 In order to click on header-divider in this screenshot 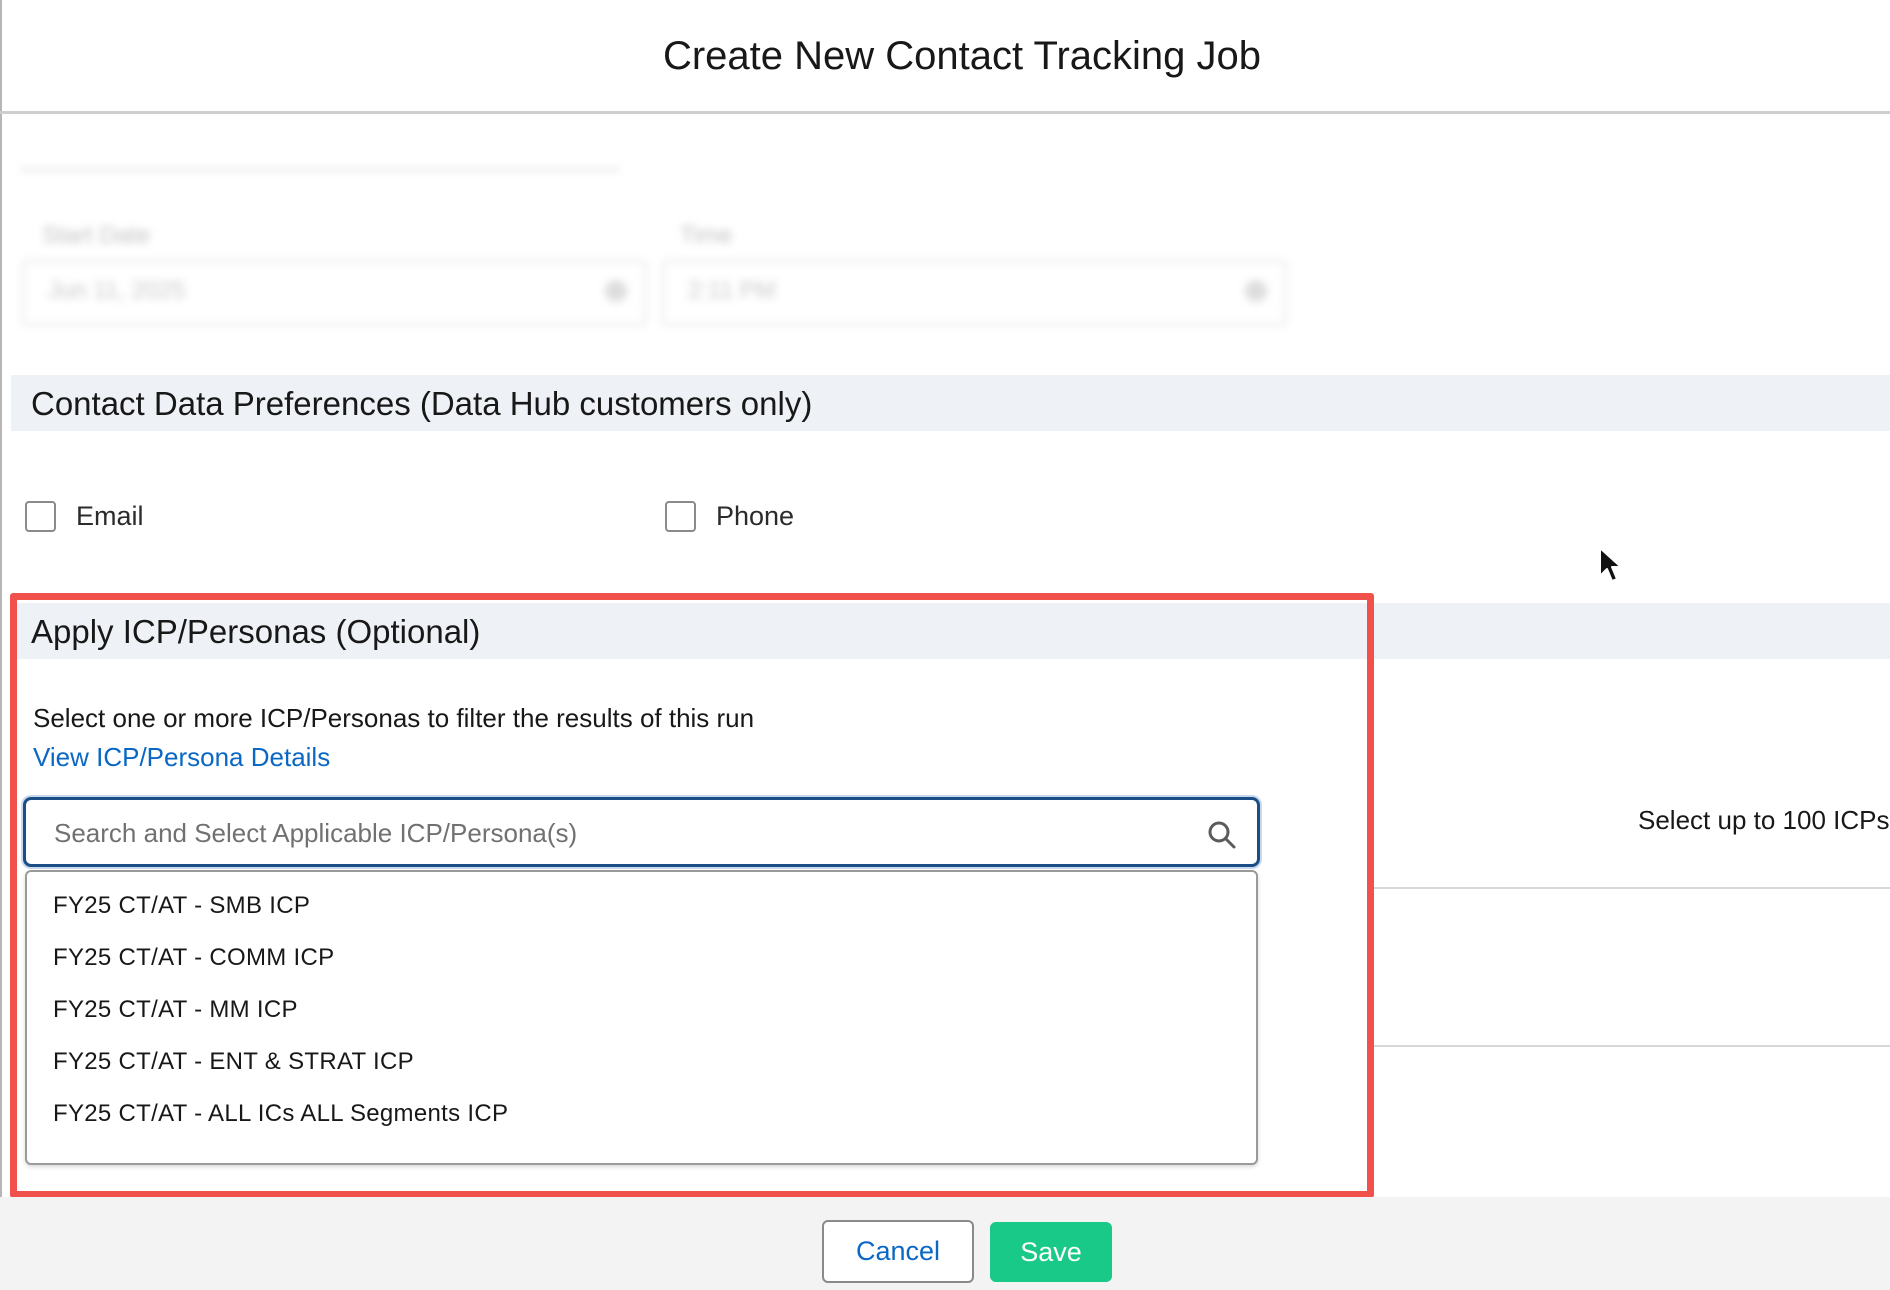, I will do `click(945, 112)`.